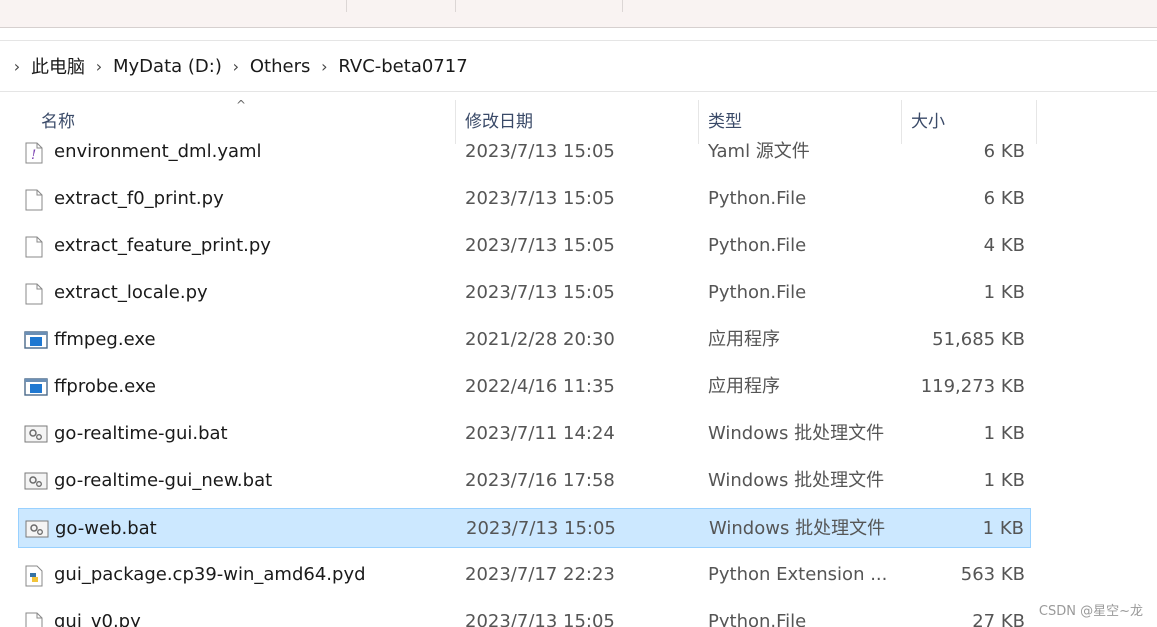 The height and width of the screenshot is (627, 1157). What do you see at coordinates (992, 574) in the screenshot?
I see `file-size: 563 KB` at bounding box center [992, 574].